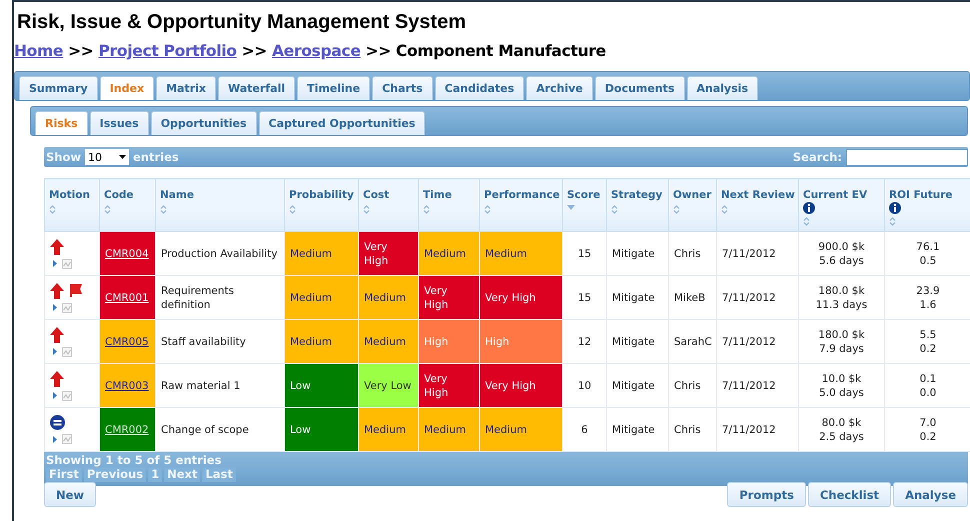  Describe the element at coordinates (63, 157) in the screenshot. I see `show-label: Show` at that location.